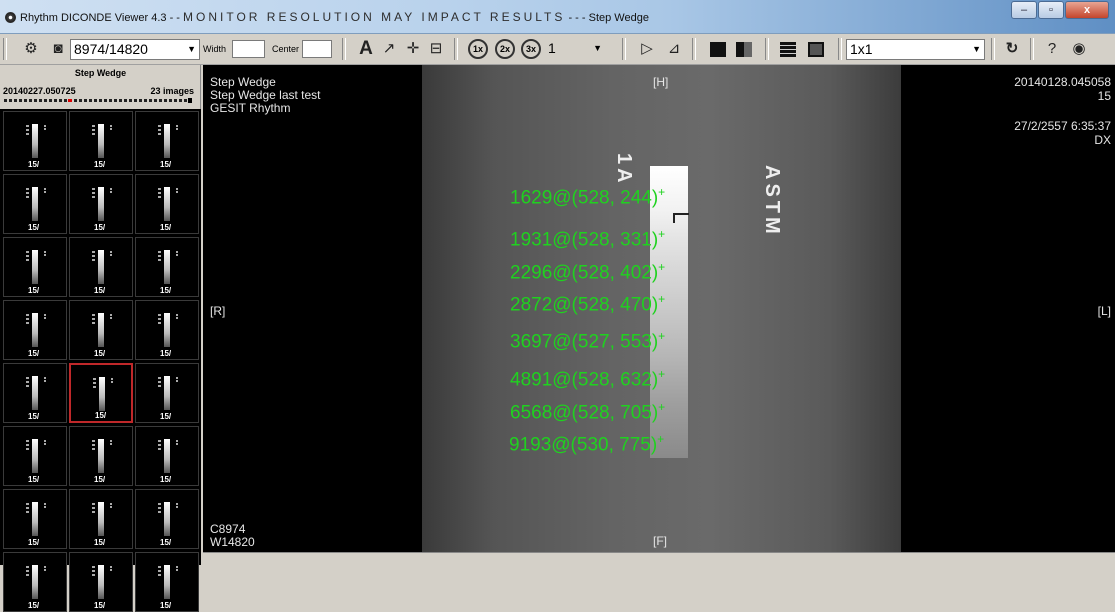  Describe the element at coordinates (366, 49) in the screenshot. I see `text-annotation-button: A` at that location.